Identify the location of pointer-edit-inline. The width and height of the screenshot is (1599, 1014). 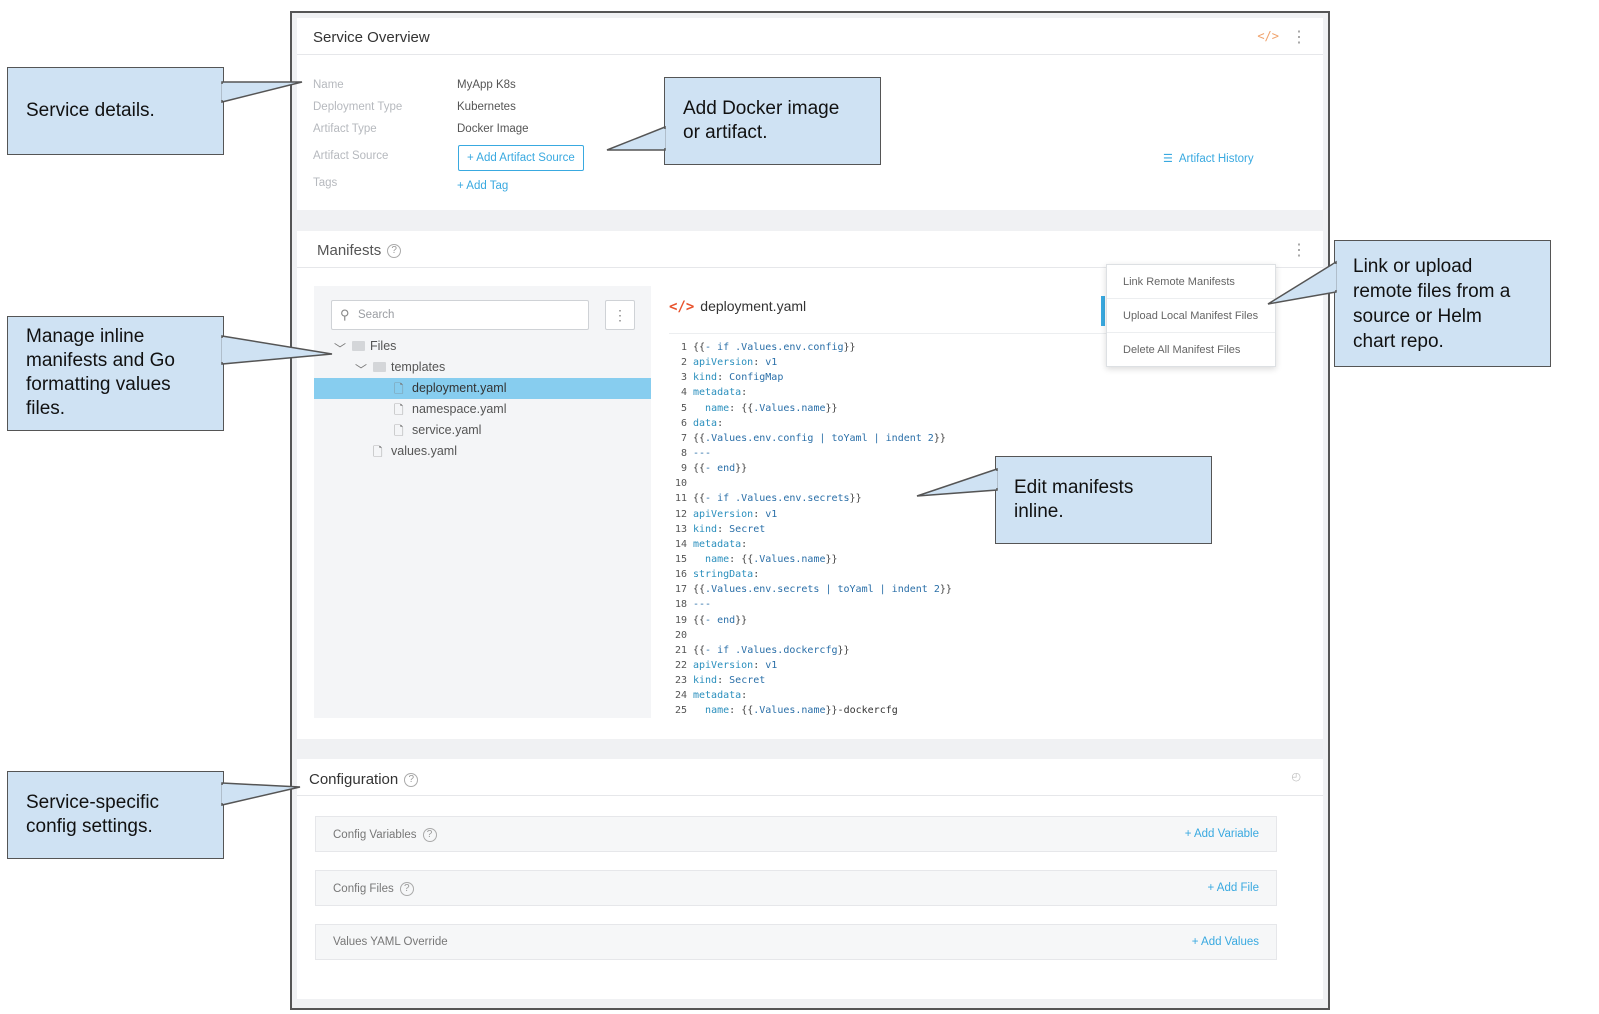
(957, 482).